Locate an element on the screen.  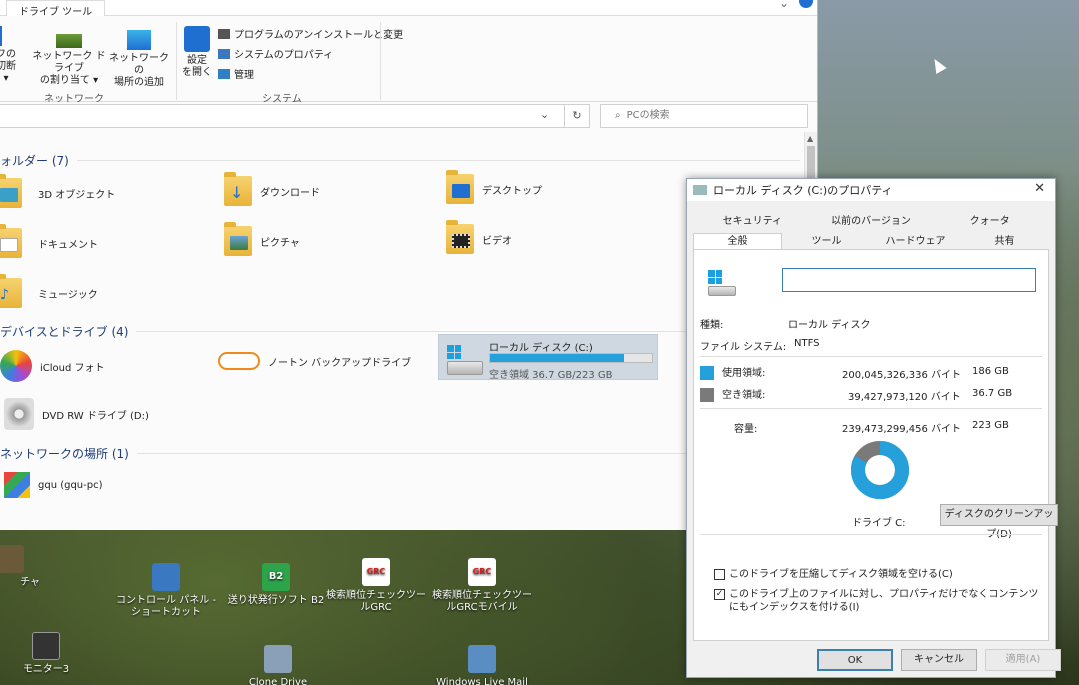
image-icon is located at coordinates (12, 559).